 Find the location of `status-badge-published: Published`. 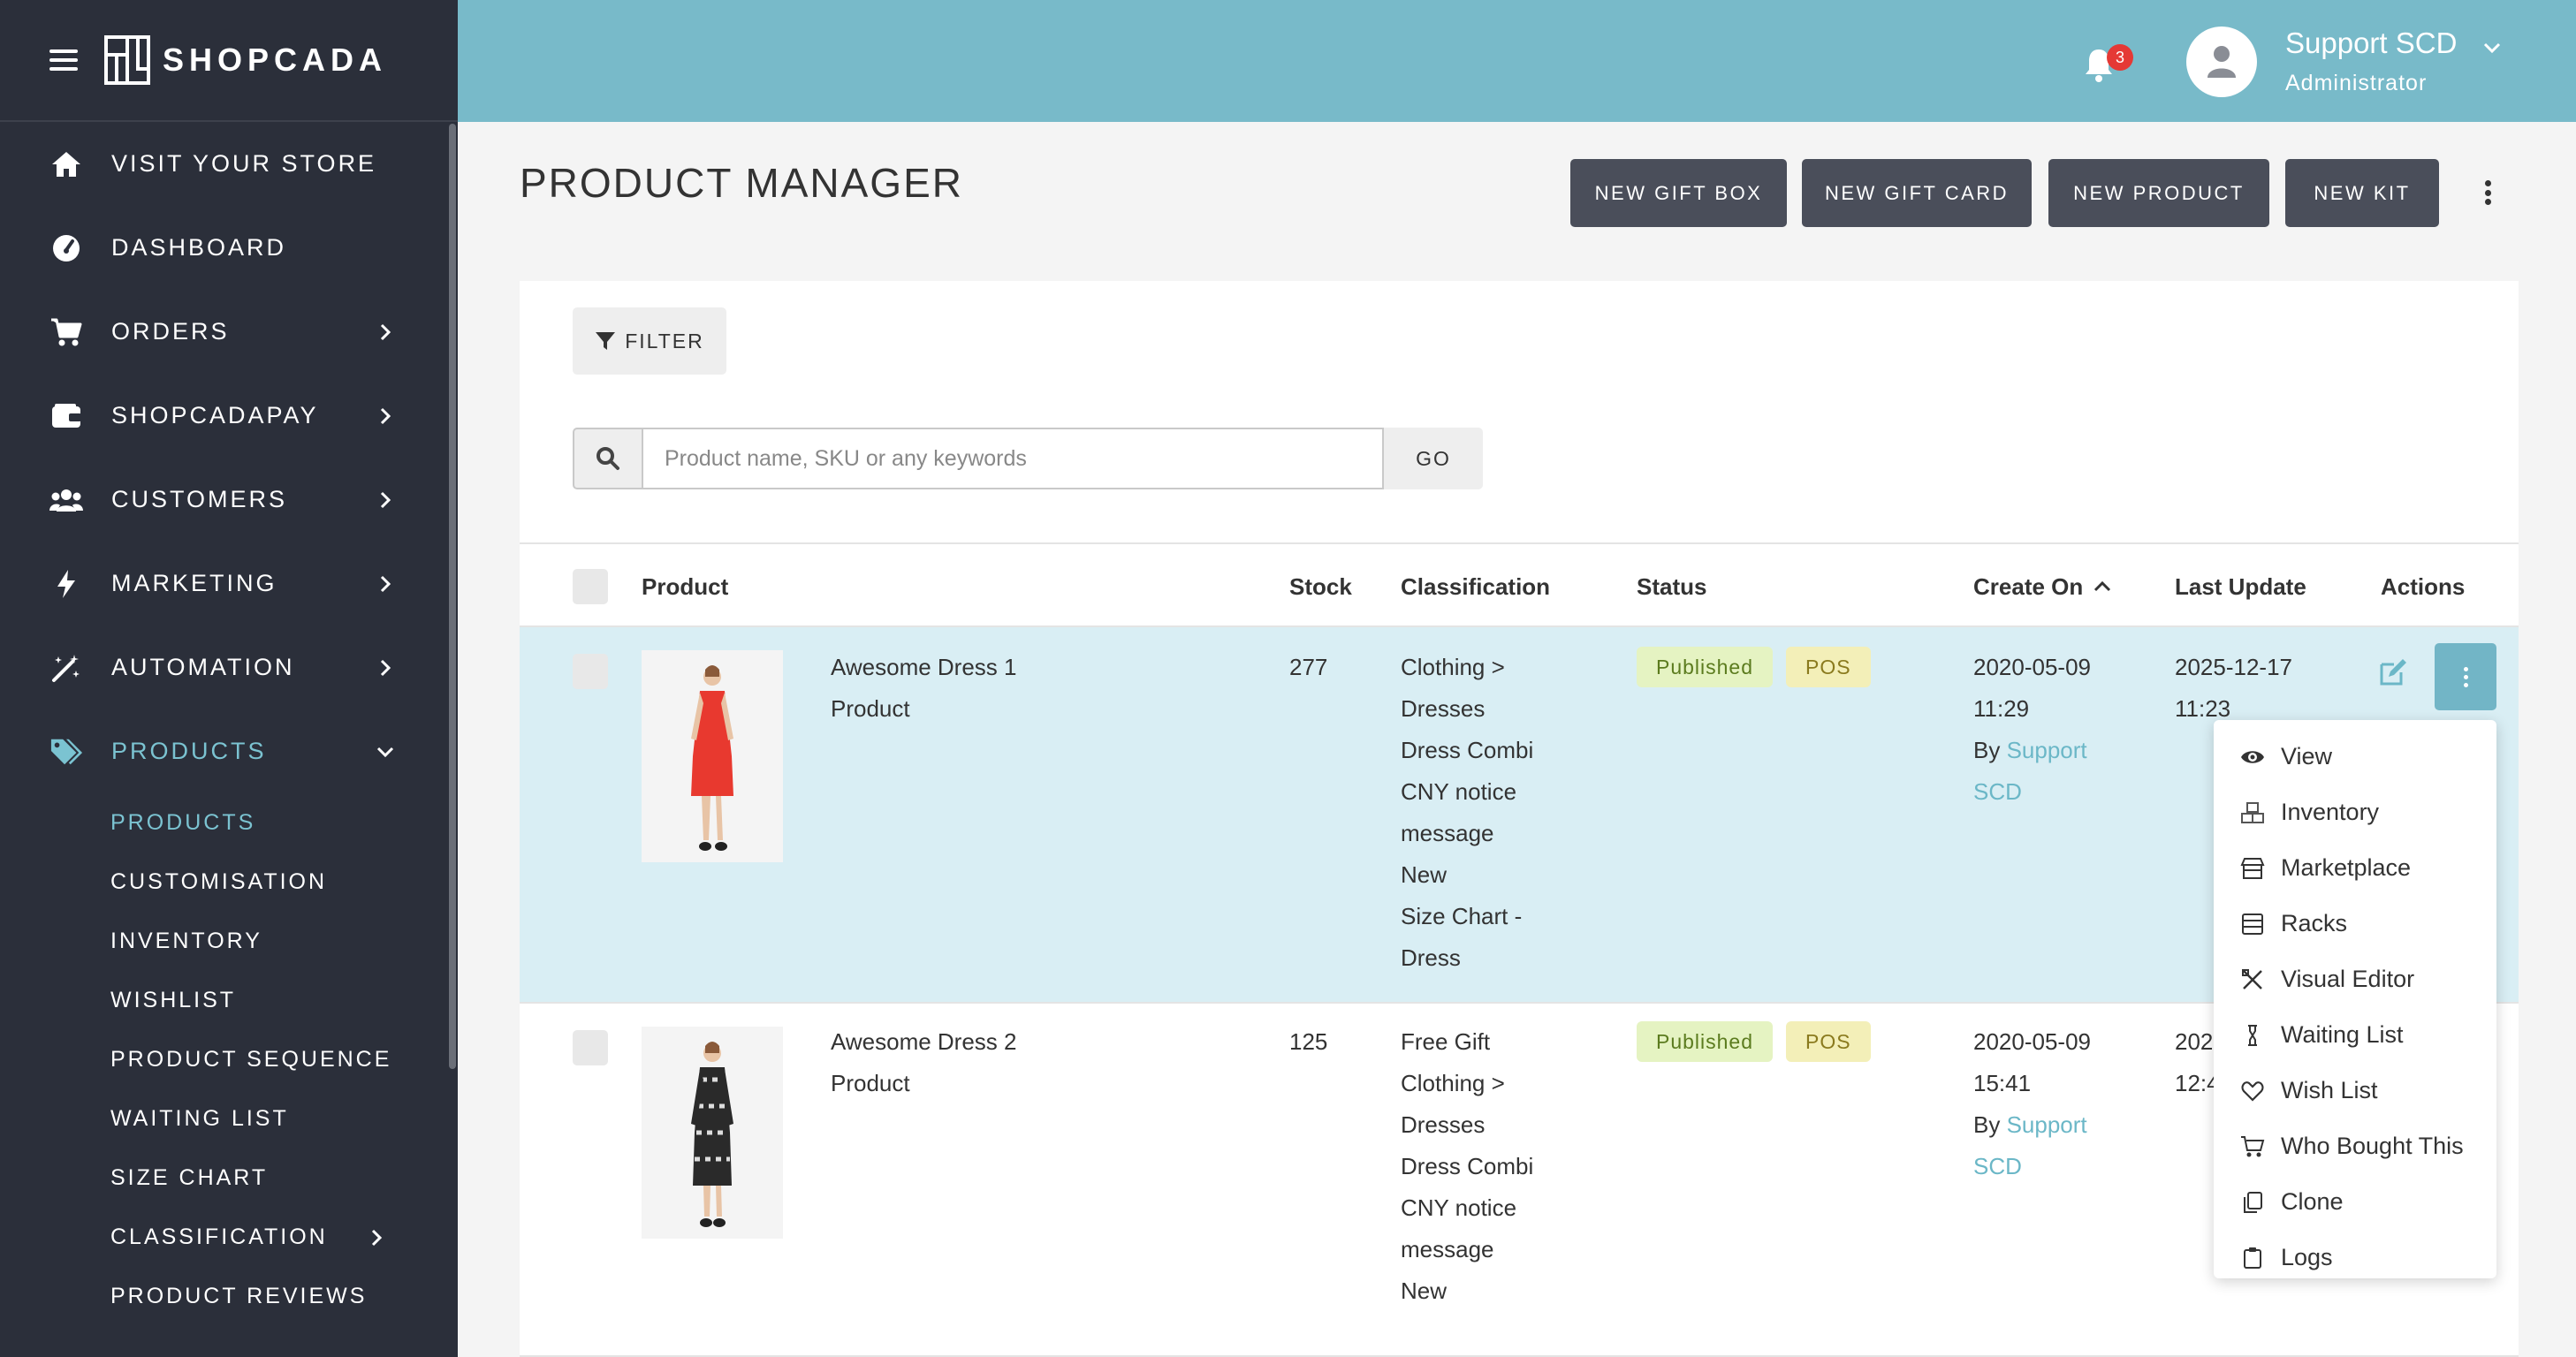

status-badge-published: Published is located at coordinates (1705, 667).